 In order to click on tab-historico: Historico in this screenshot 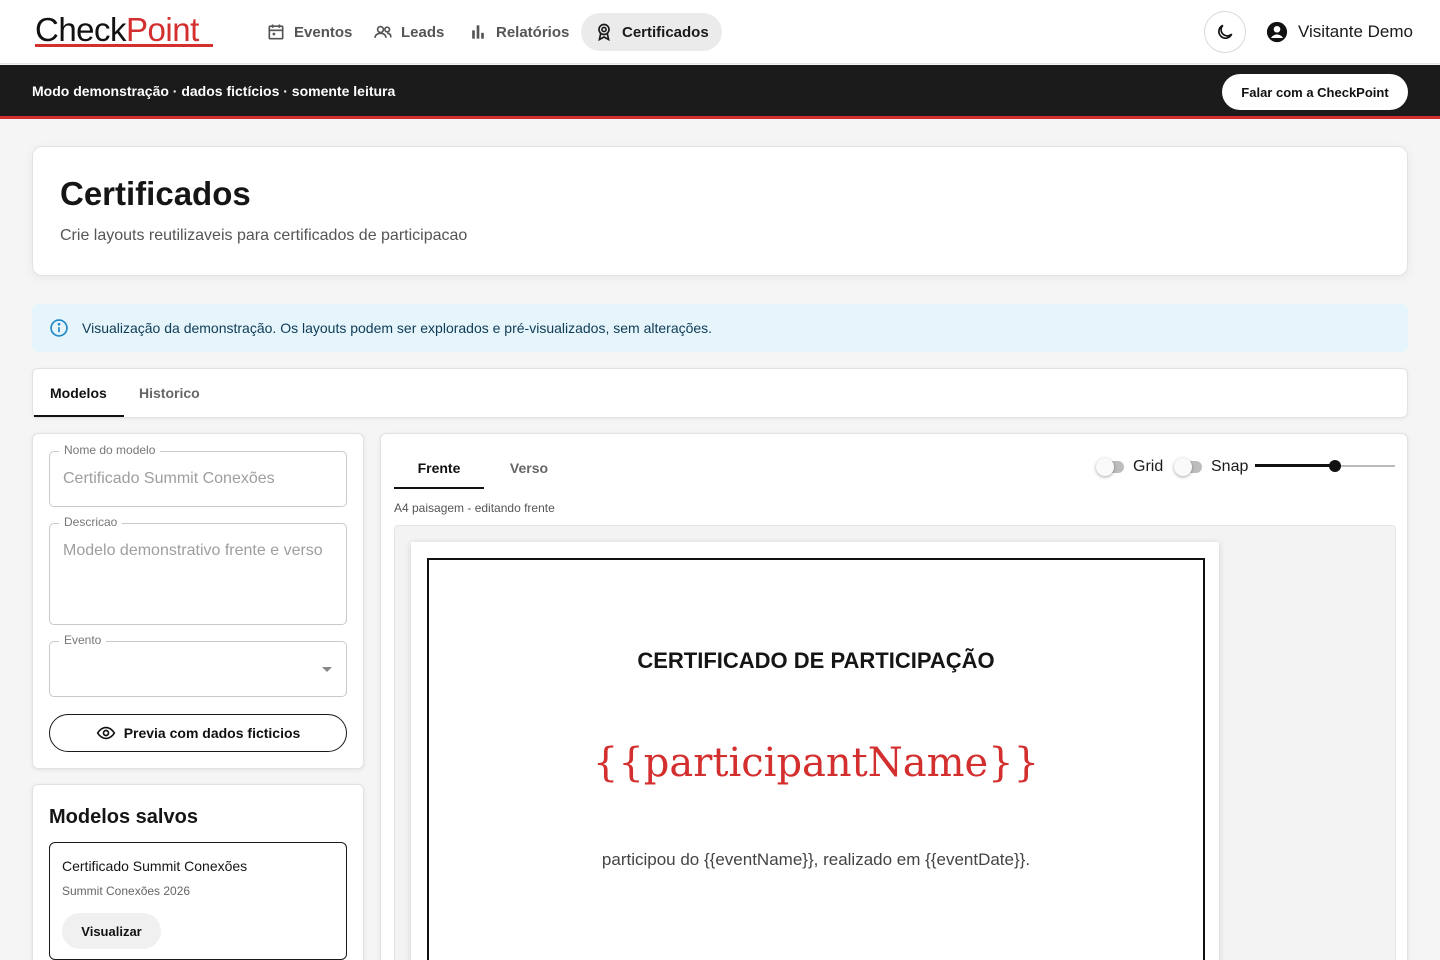, I will do `click(169, 393)`.